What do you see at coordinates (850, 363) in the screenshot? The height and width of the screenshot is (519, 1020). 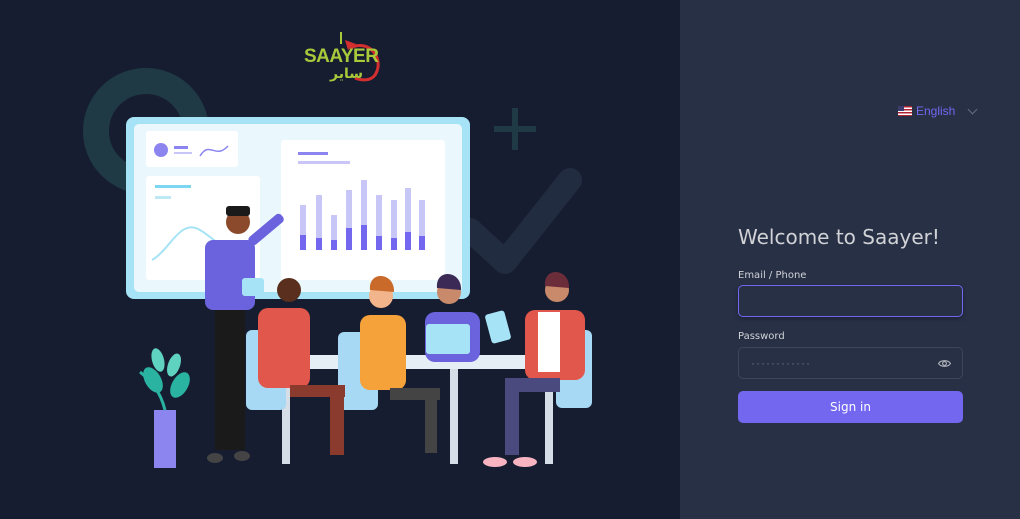 I see `password-field` at bounding box center [850, 363].